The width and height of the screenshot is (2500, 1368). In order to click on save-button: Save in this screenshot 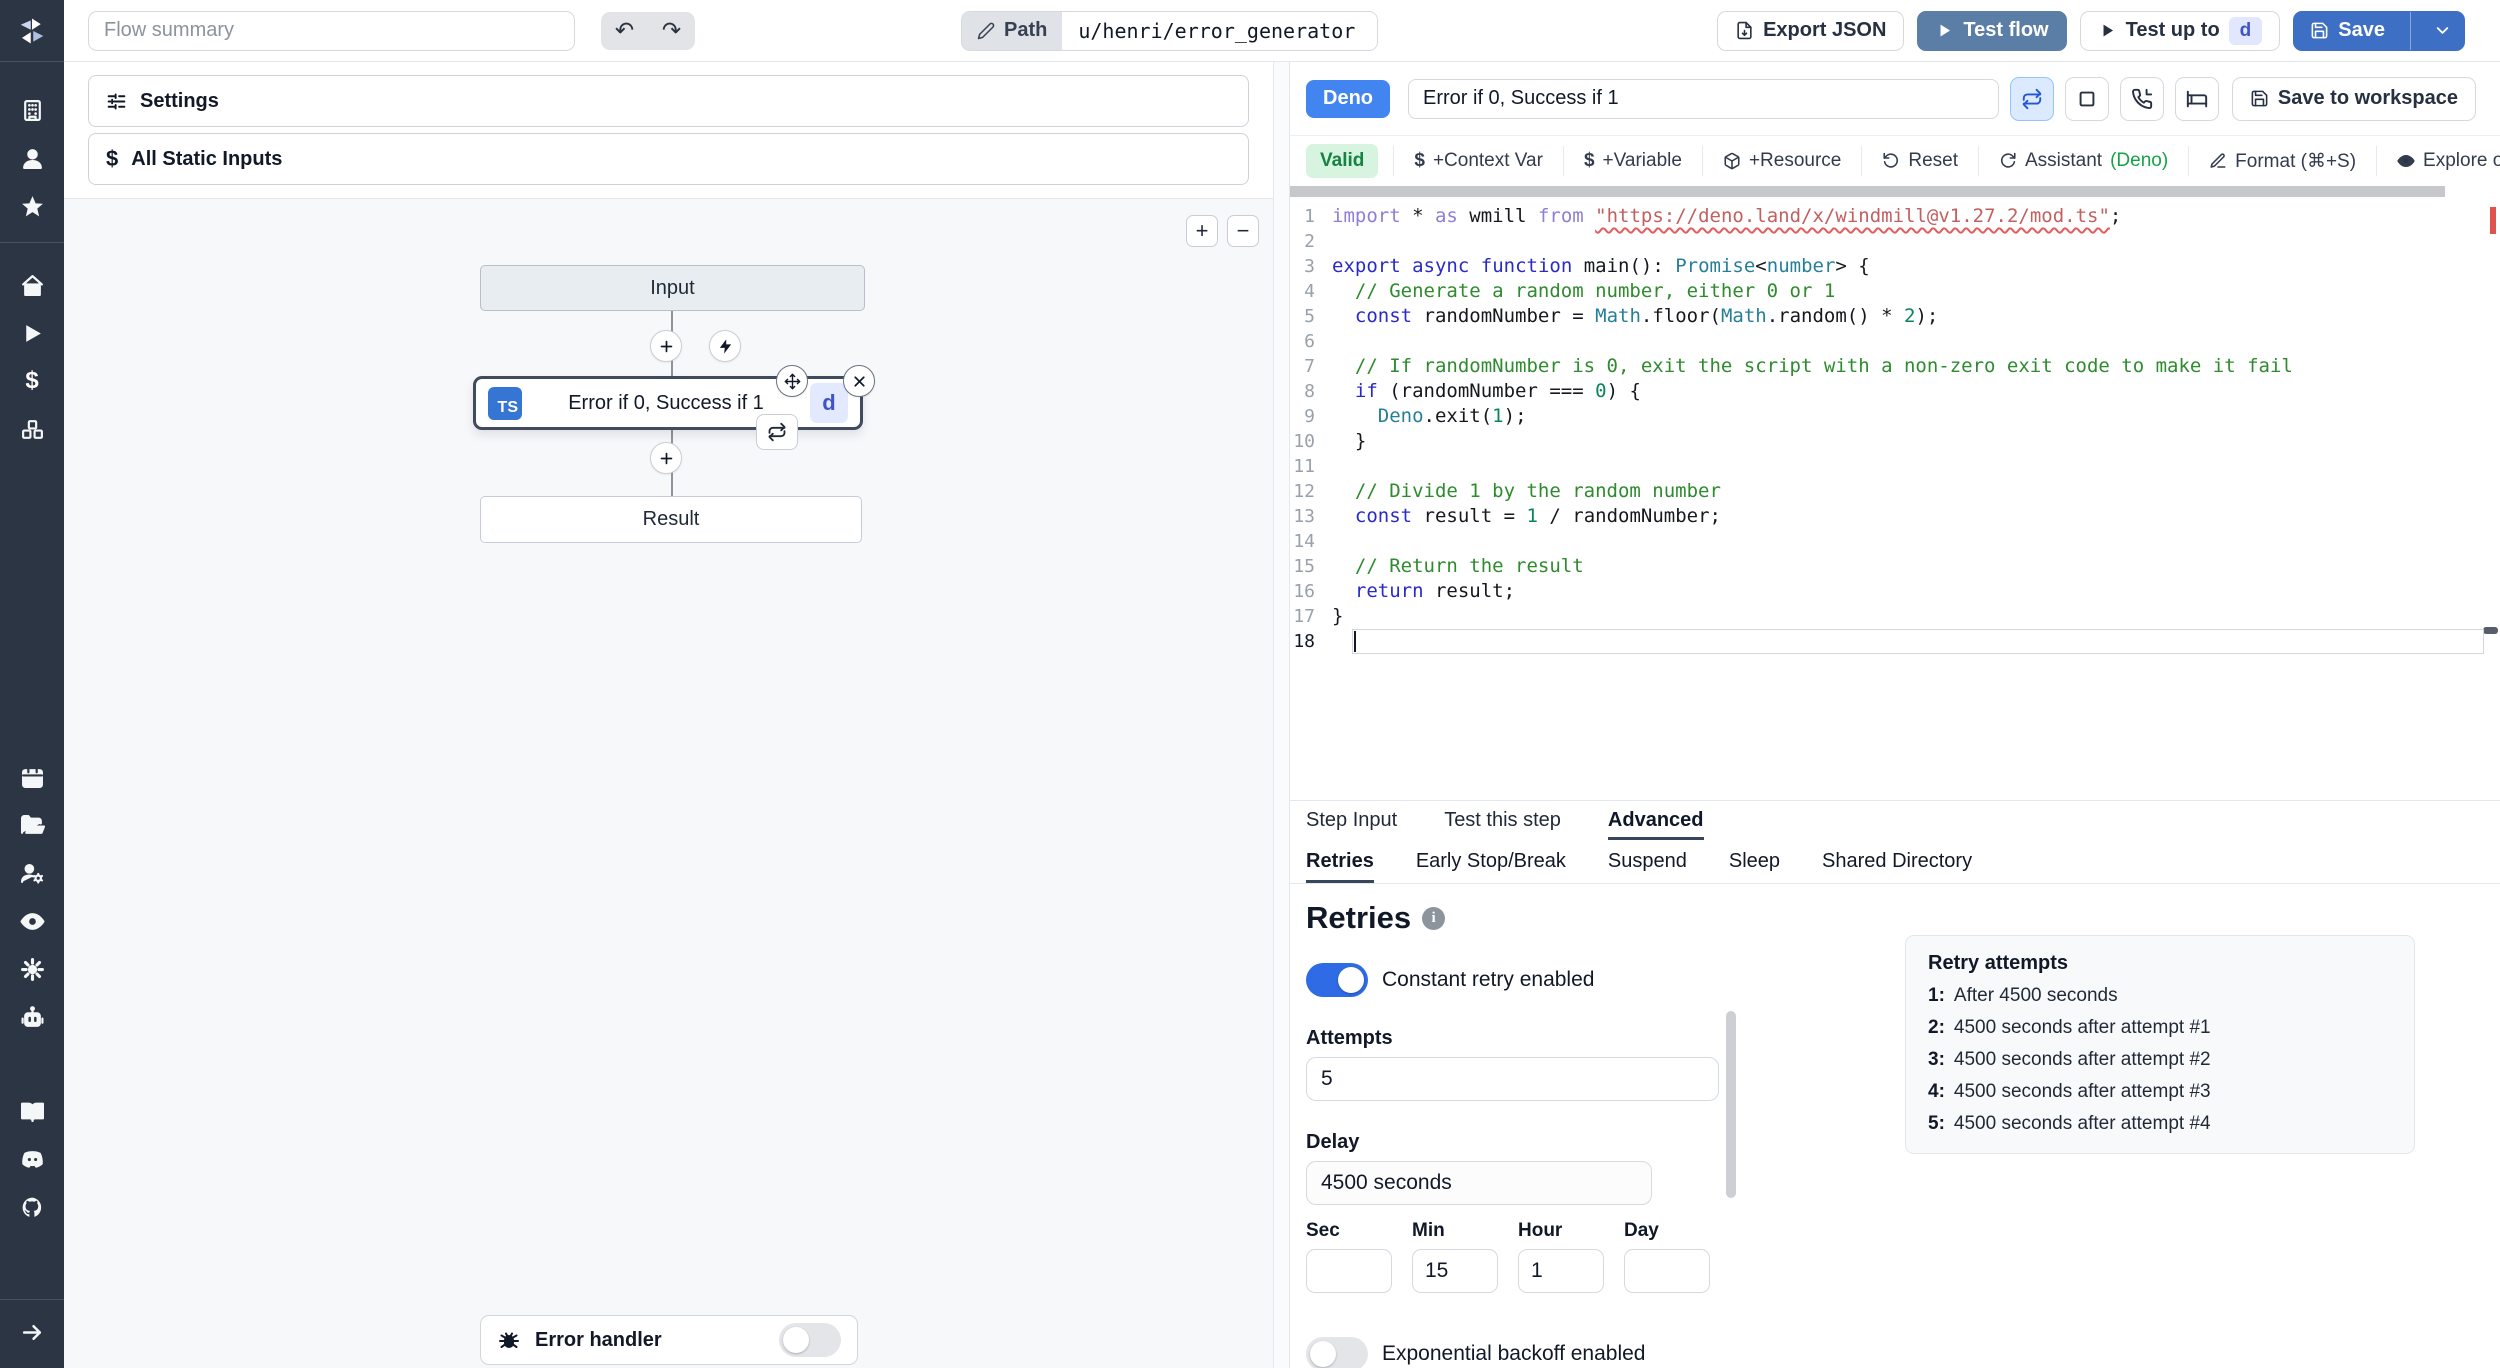, I will do `click(2379, 30)`.